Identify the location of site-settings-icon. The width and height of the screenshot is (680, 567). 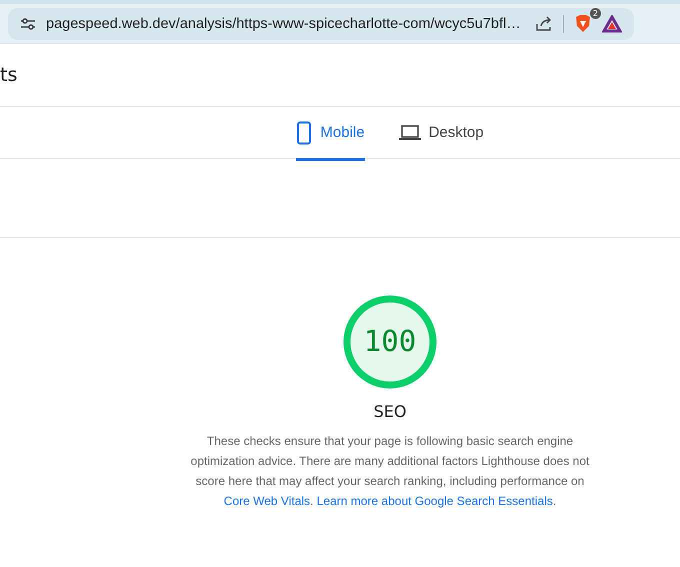
(28, 23).